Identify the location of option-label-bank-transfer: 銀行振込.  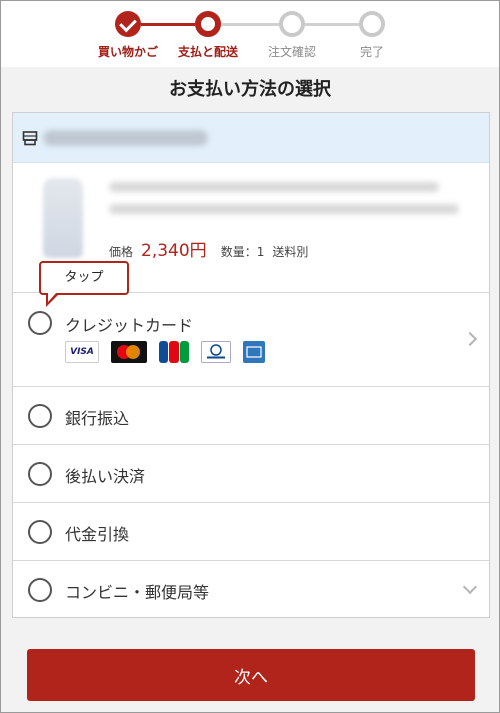
(97, 418).